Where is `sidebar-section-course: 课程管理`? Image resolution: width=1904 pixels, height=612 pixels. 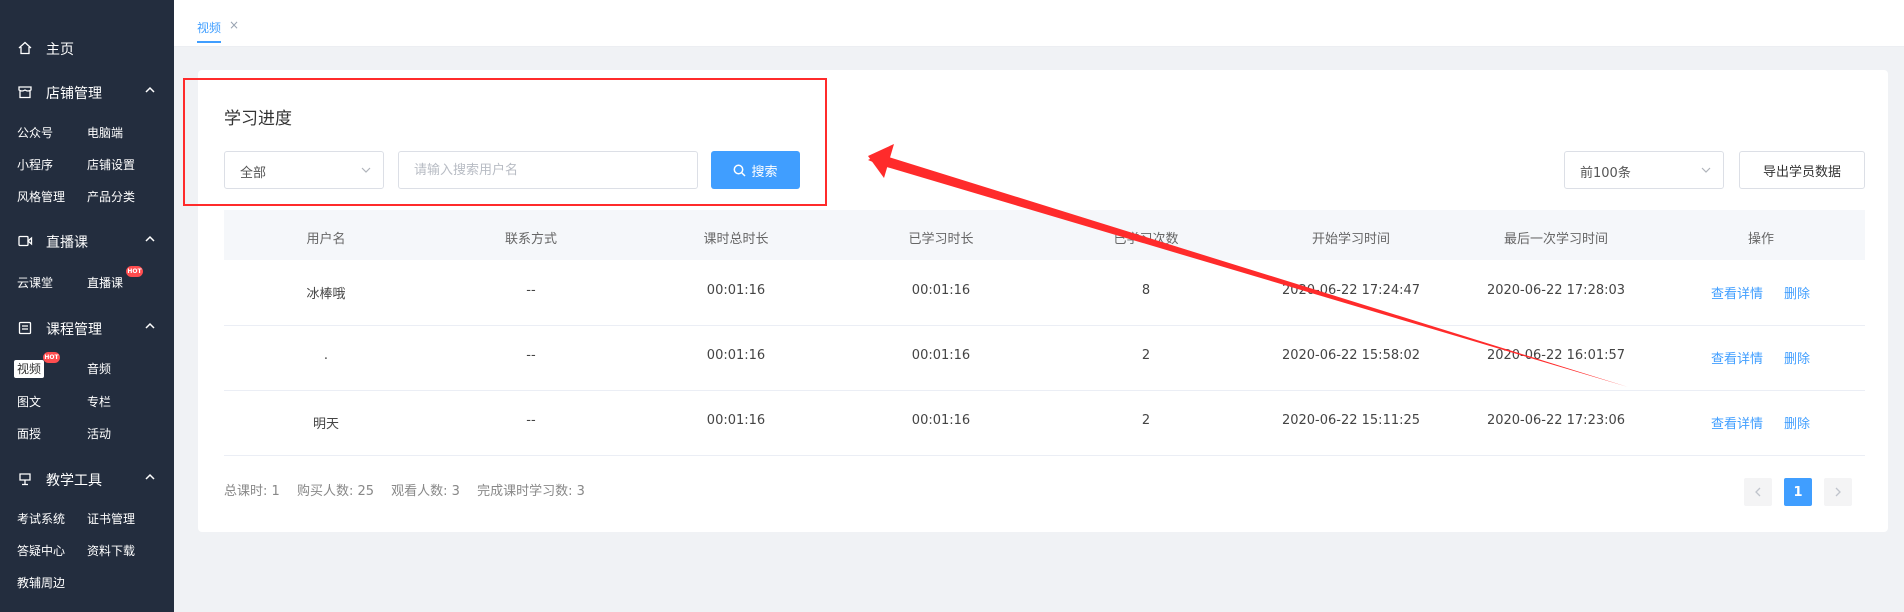
sidebar-section-course: 课程管理 is located at coordinates (87, 328).